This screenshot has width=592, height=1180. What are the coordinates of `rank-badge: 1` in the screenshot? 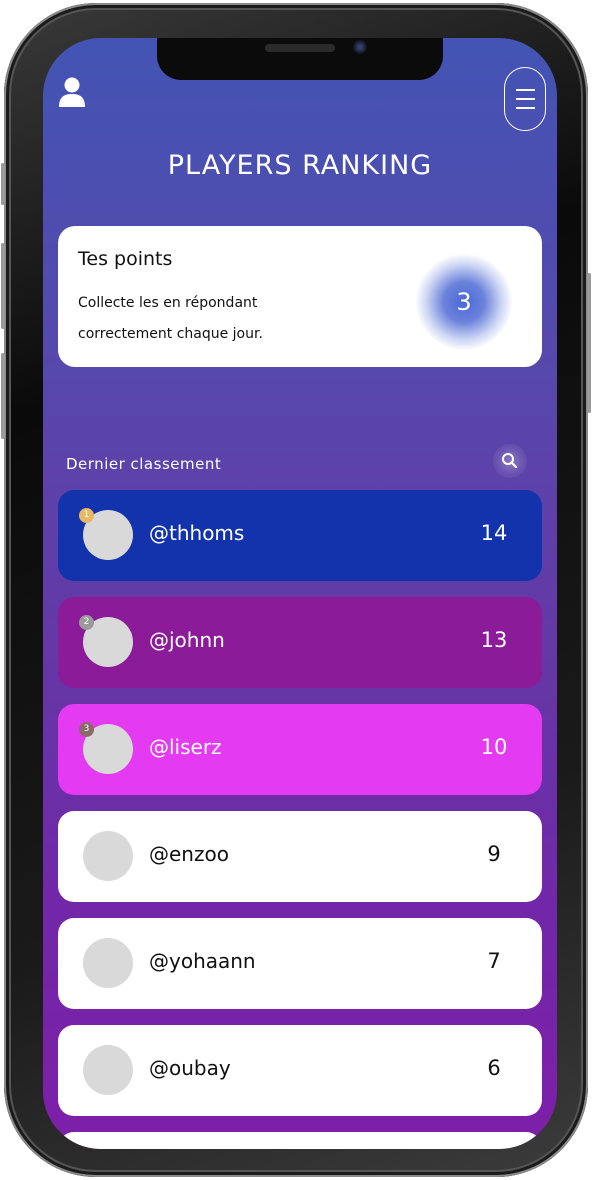 It's located at (86, 515).